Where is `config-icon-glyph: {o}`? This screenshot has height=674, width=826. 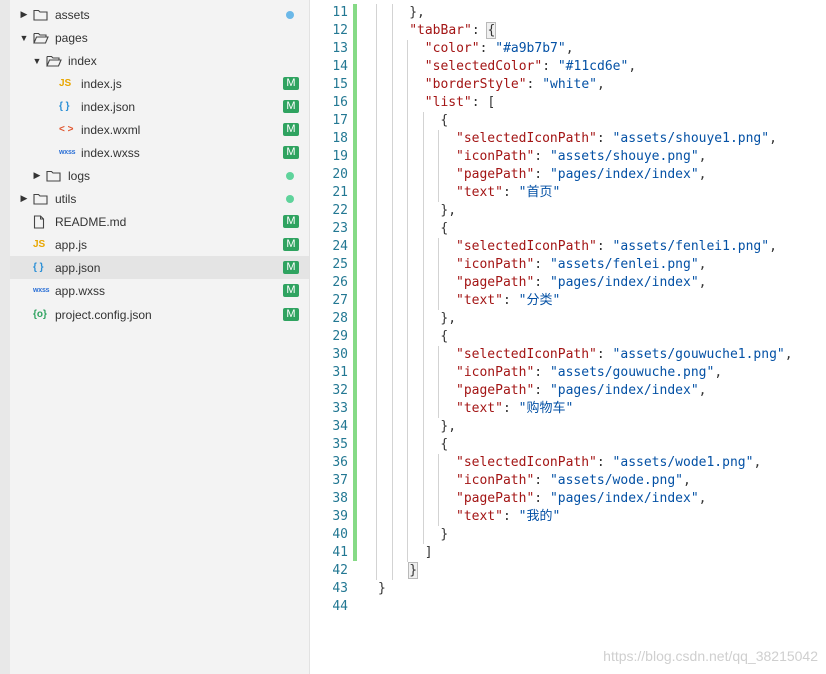 config-icon-glyph: {o} is located at coordinates (40, 314).